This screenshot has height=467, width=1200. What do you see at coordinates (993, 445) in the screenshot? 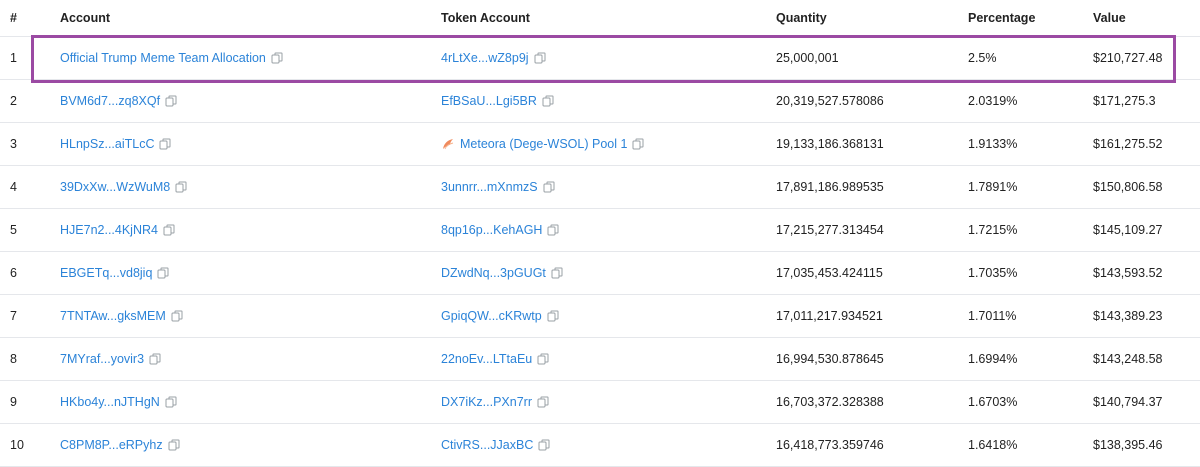
I see `percentage-value: 1.6418%` at bounding box center [993, 445].